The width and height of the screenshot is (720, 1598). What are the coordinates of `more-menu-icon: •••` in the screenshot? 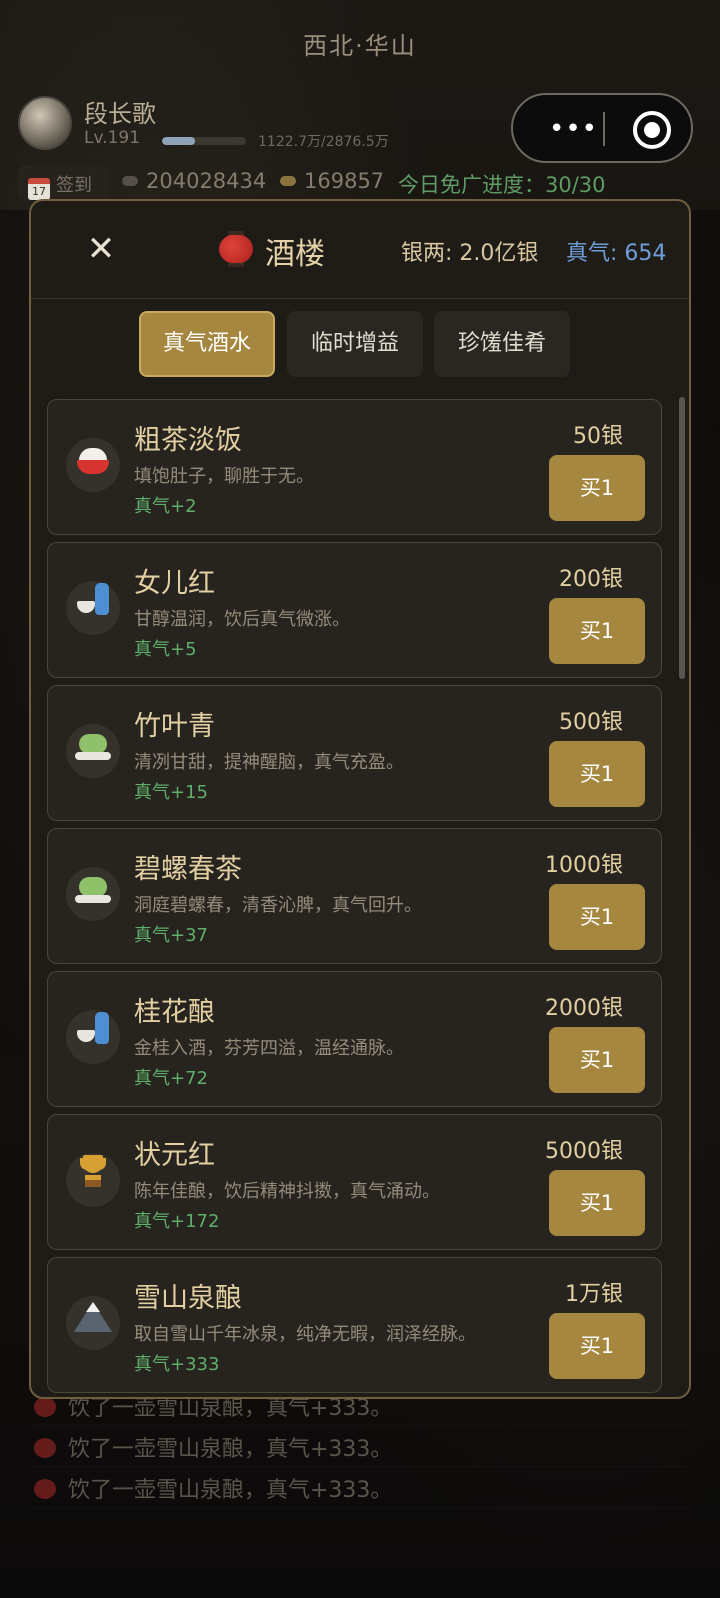 It's located at (573, 129).